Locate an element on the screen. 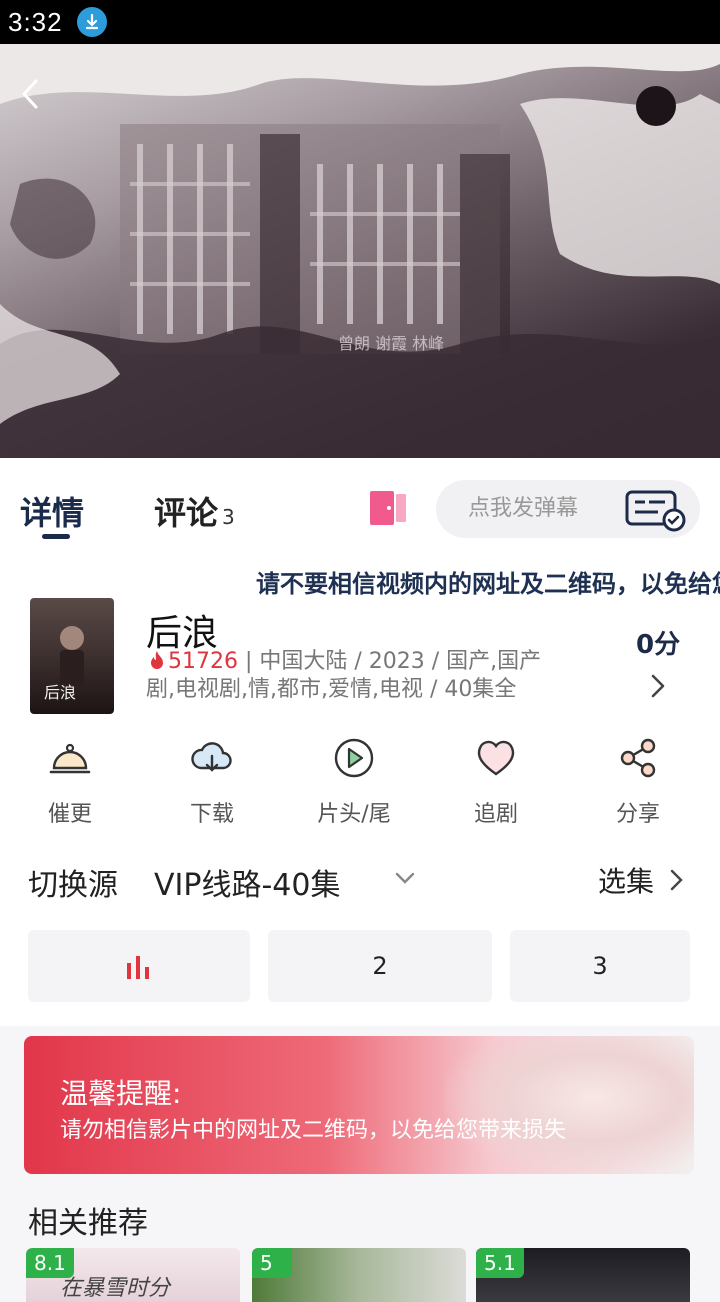 The width and height of the screenshot is (720, 1302). status-bar: 3:32 is located at coordinates (360, 22).